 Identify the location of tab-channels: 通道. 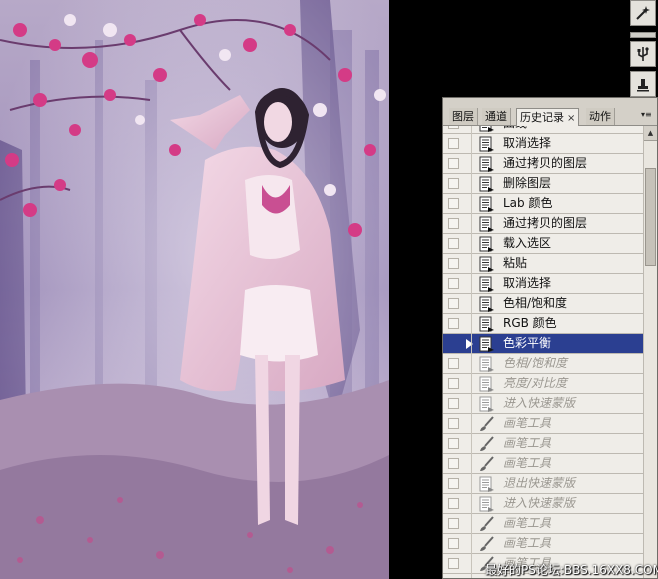
(496, 116).